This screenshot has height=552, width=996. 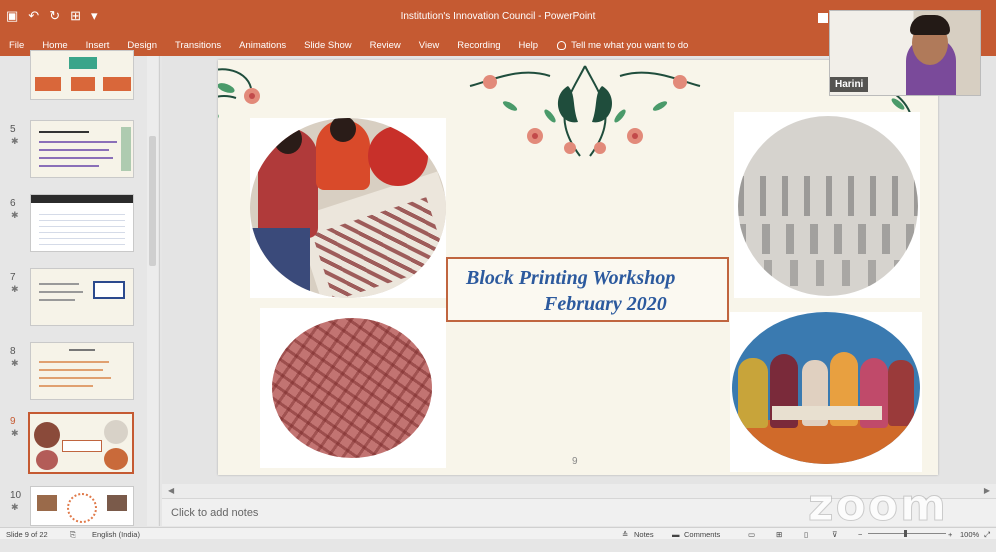 What do you see at coordinates (142, 45) in the screenshot?
I see `tab-design: Design` at bounding box center [142, 45].